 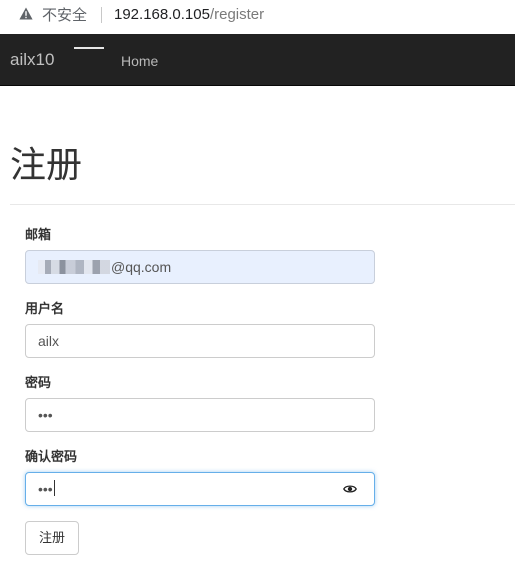 What do you see at coordinates (200, 341) in the screenshot?
I see `username-field: ailx` at bounding box center [200, 341].